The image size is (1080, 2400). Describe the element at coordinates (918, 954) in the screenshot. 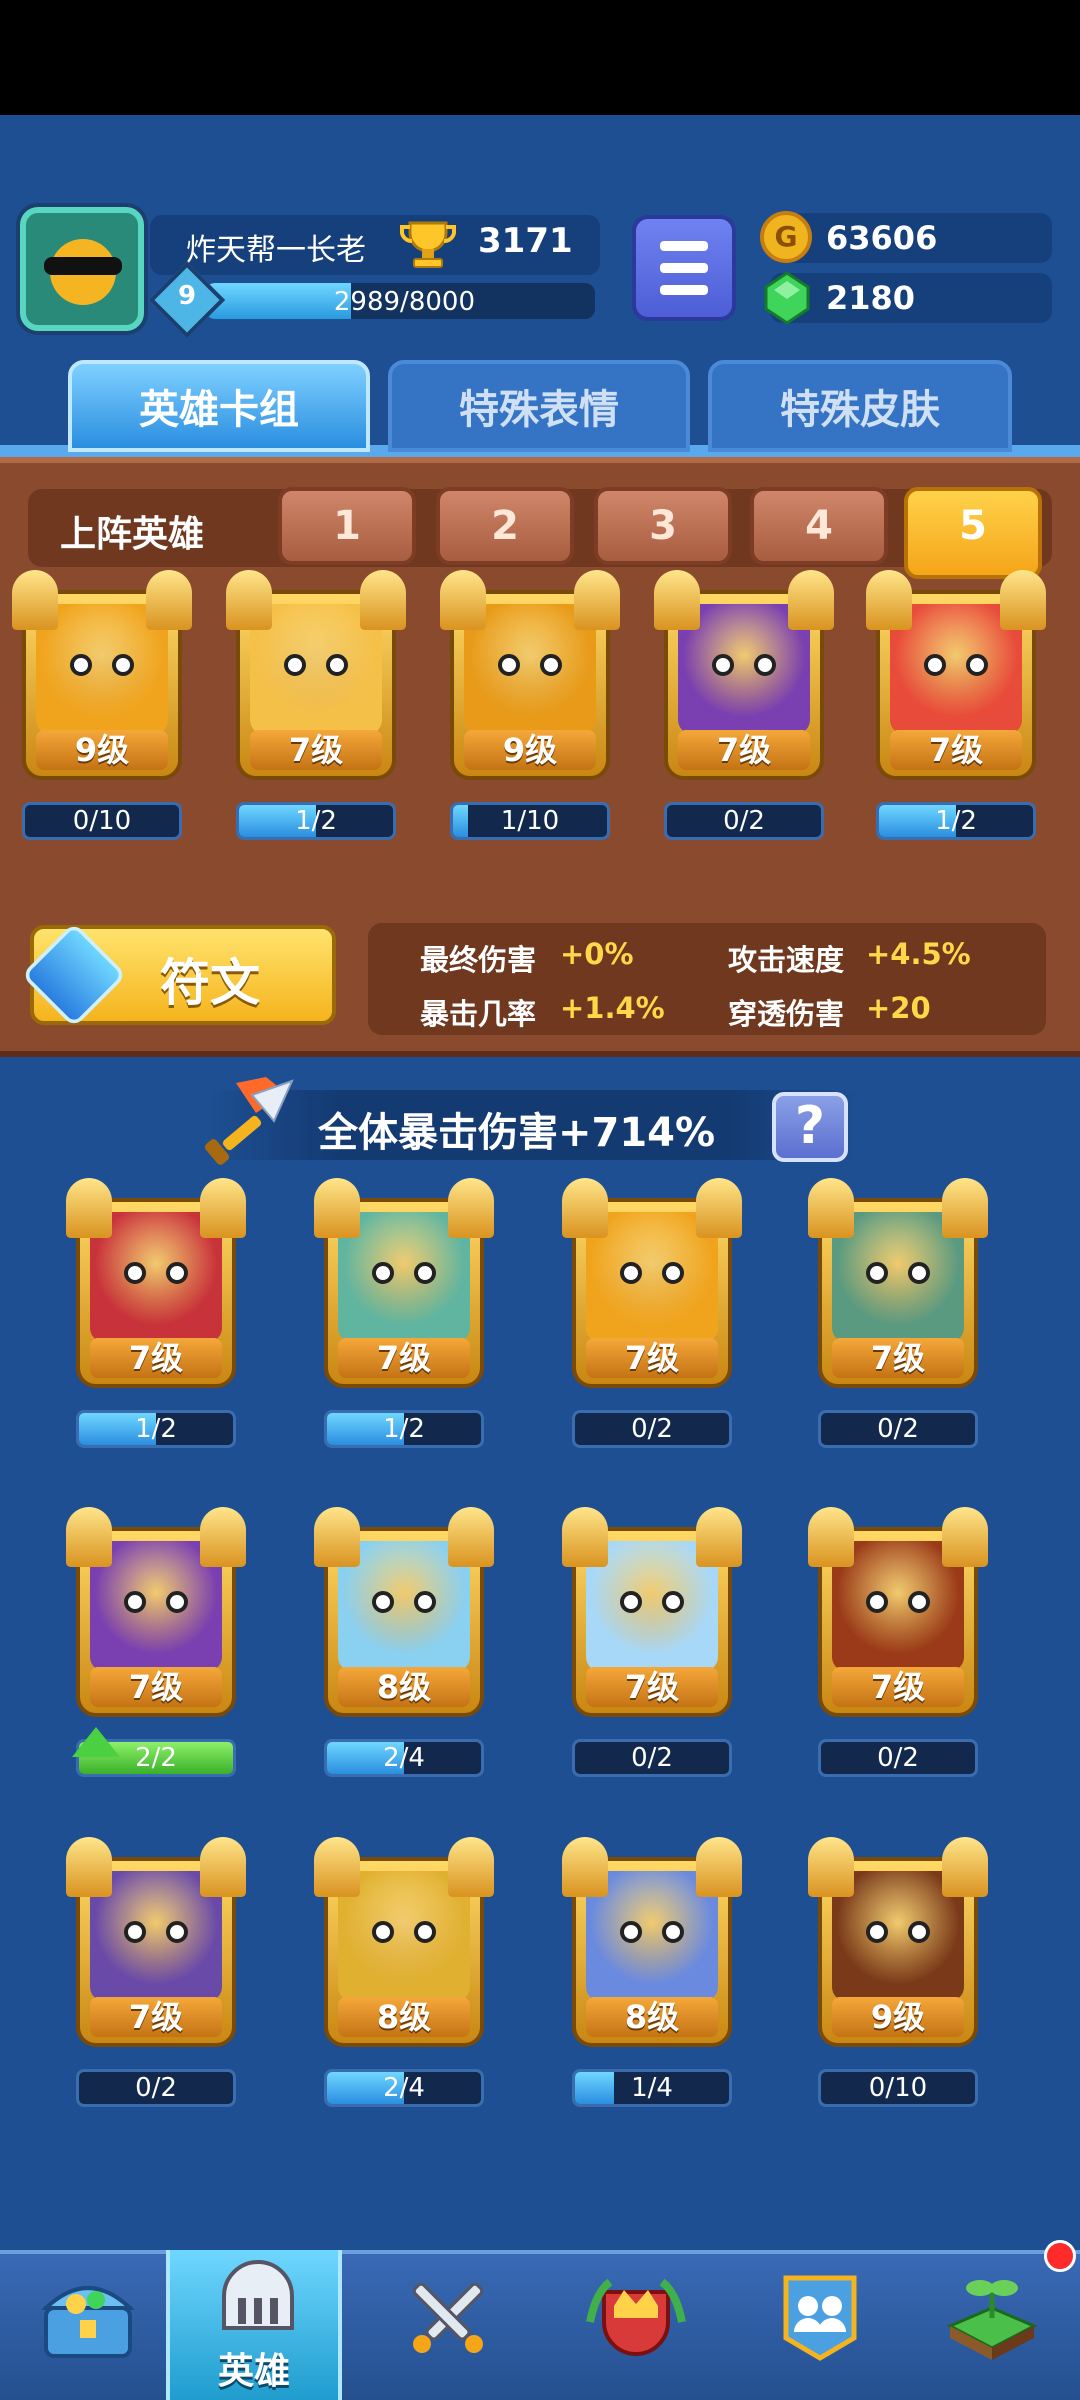

I see `stat-value: +4.5%` at that location.